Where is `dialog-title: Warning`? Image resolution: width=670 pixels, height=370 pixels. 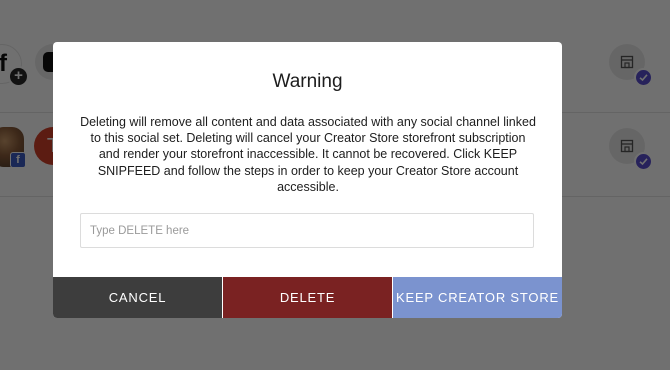
dialog-title: Warning is located at coordinates (307, 81).